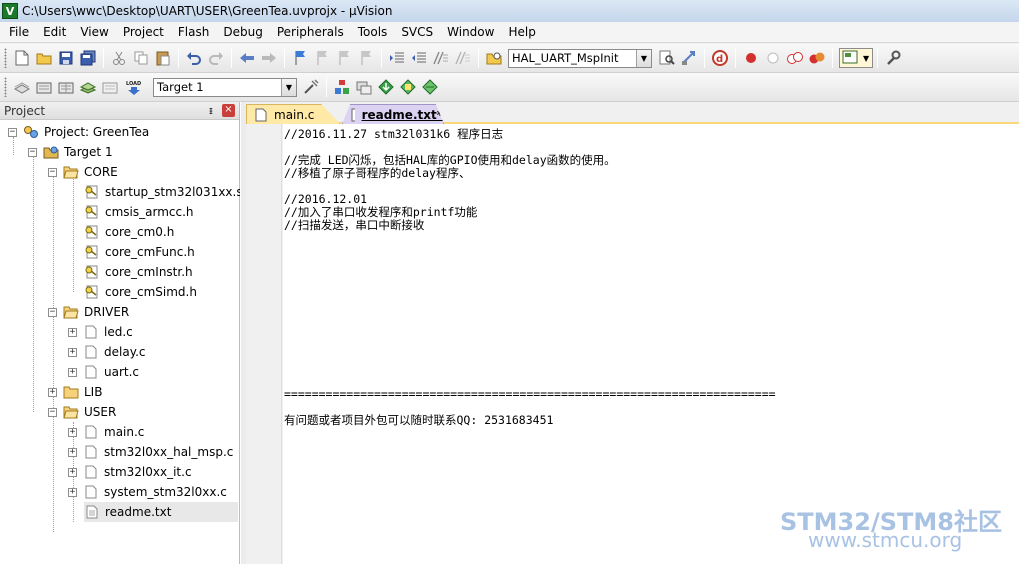 This screenshot has width=1019, height=564. What do you see at coordinates (417, 32) in the screenshot?
I see `menu-svcs: SVCS` at bounding box center [417, 32].